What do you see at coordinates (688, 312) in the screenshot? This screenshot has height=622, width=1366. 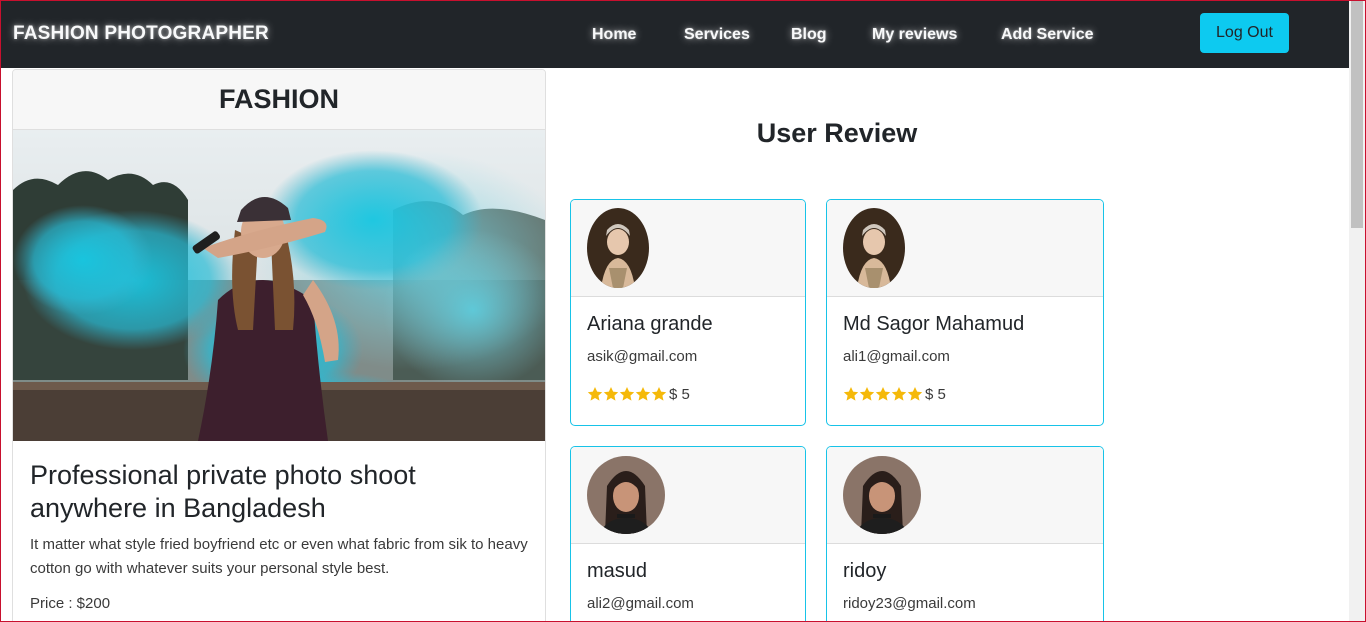 I see `review-card: Ariana grande asik@gmail.com $ 5` at bounding box center [688, 312].